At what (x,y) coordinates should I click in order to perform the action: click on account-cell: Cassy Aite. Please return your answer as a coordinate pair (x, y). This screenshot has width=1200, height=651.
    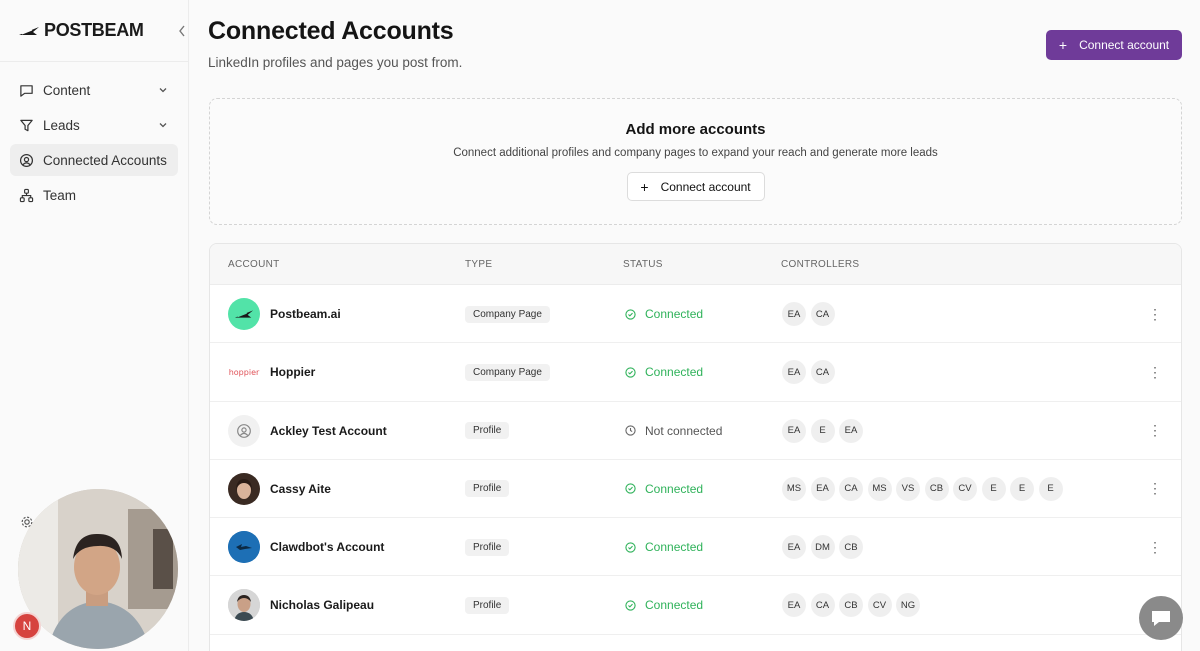
    Looking at the image, I should click on (279, 489).